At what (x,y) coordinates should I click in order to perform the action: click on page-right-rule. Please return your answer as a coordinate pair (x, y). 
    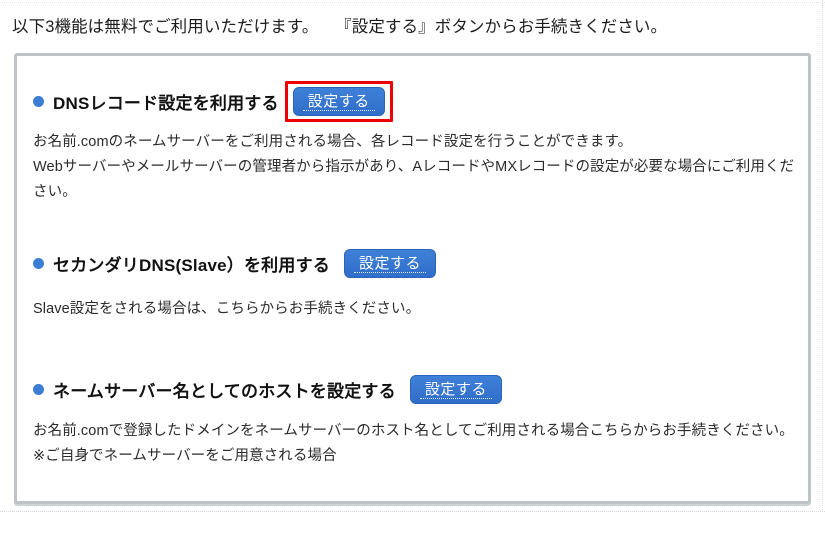
    Looking at the image, I should click on (822, 256).